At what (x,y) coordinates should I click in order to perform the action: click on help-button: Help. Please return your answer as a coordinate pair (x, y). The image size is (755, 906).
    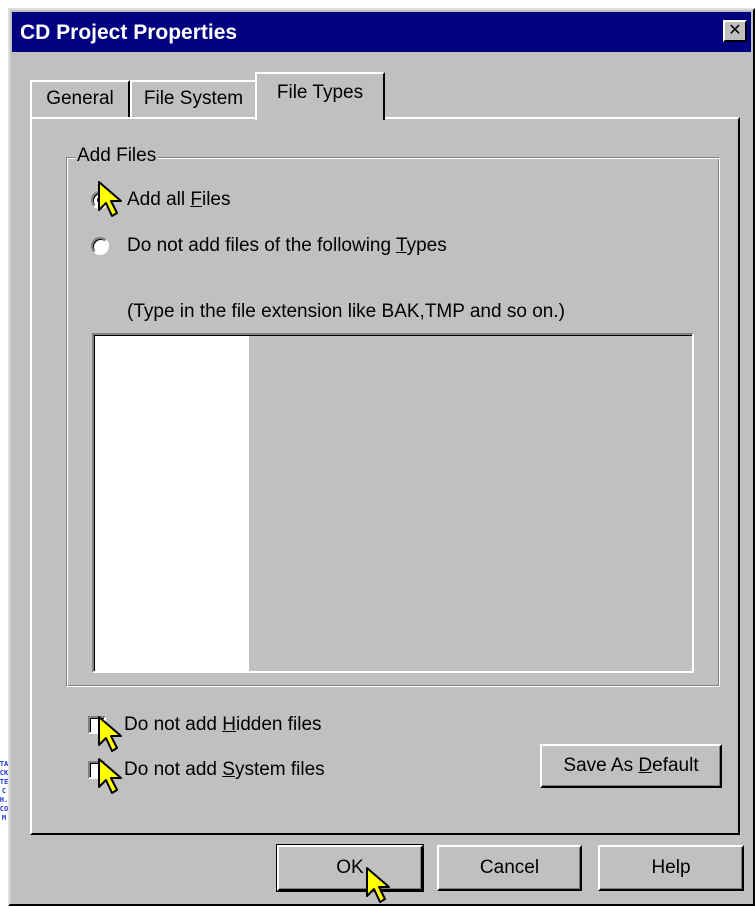
    Looking at the image, I should click on (671, 868).